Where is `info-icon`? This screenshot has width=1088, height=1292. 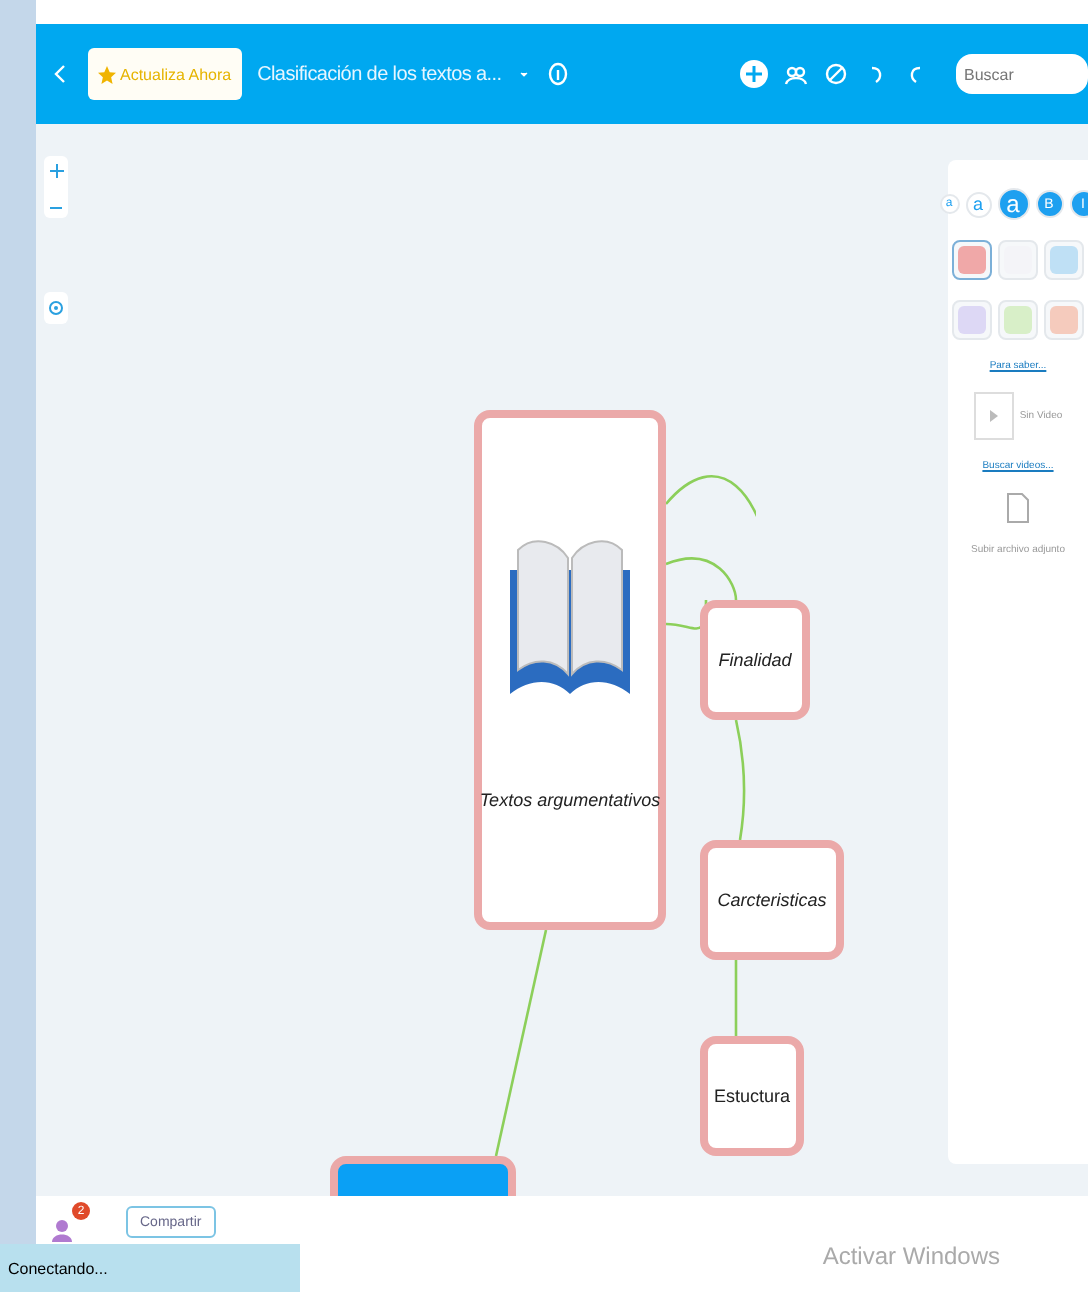
info-icon is located at coordinates (557, 74).